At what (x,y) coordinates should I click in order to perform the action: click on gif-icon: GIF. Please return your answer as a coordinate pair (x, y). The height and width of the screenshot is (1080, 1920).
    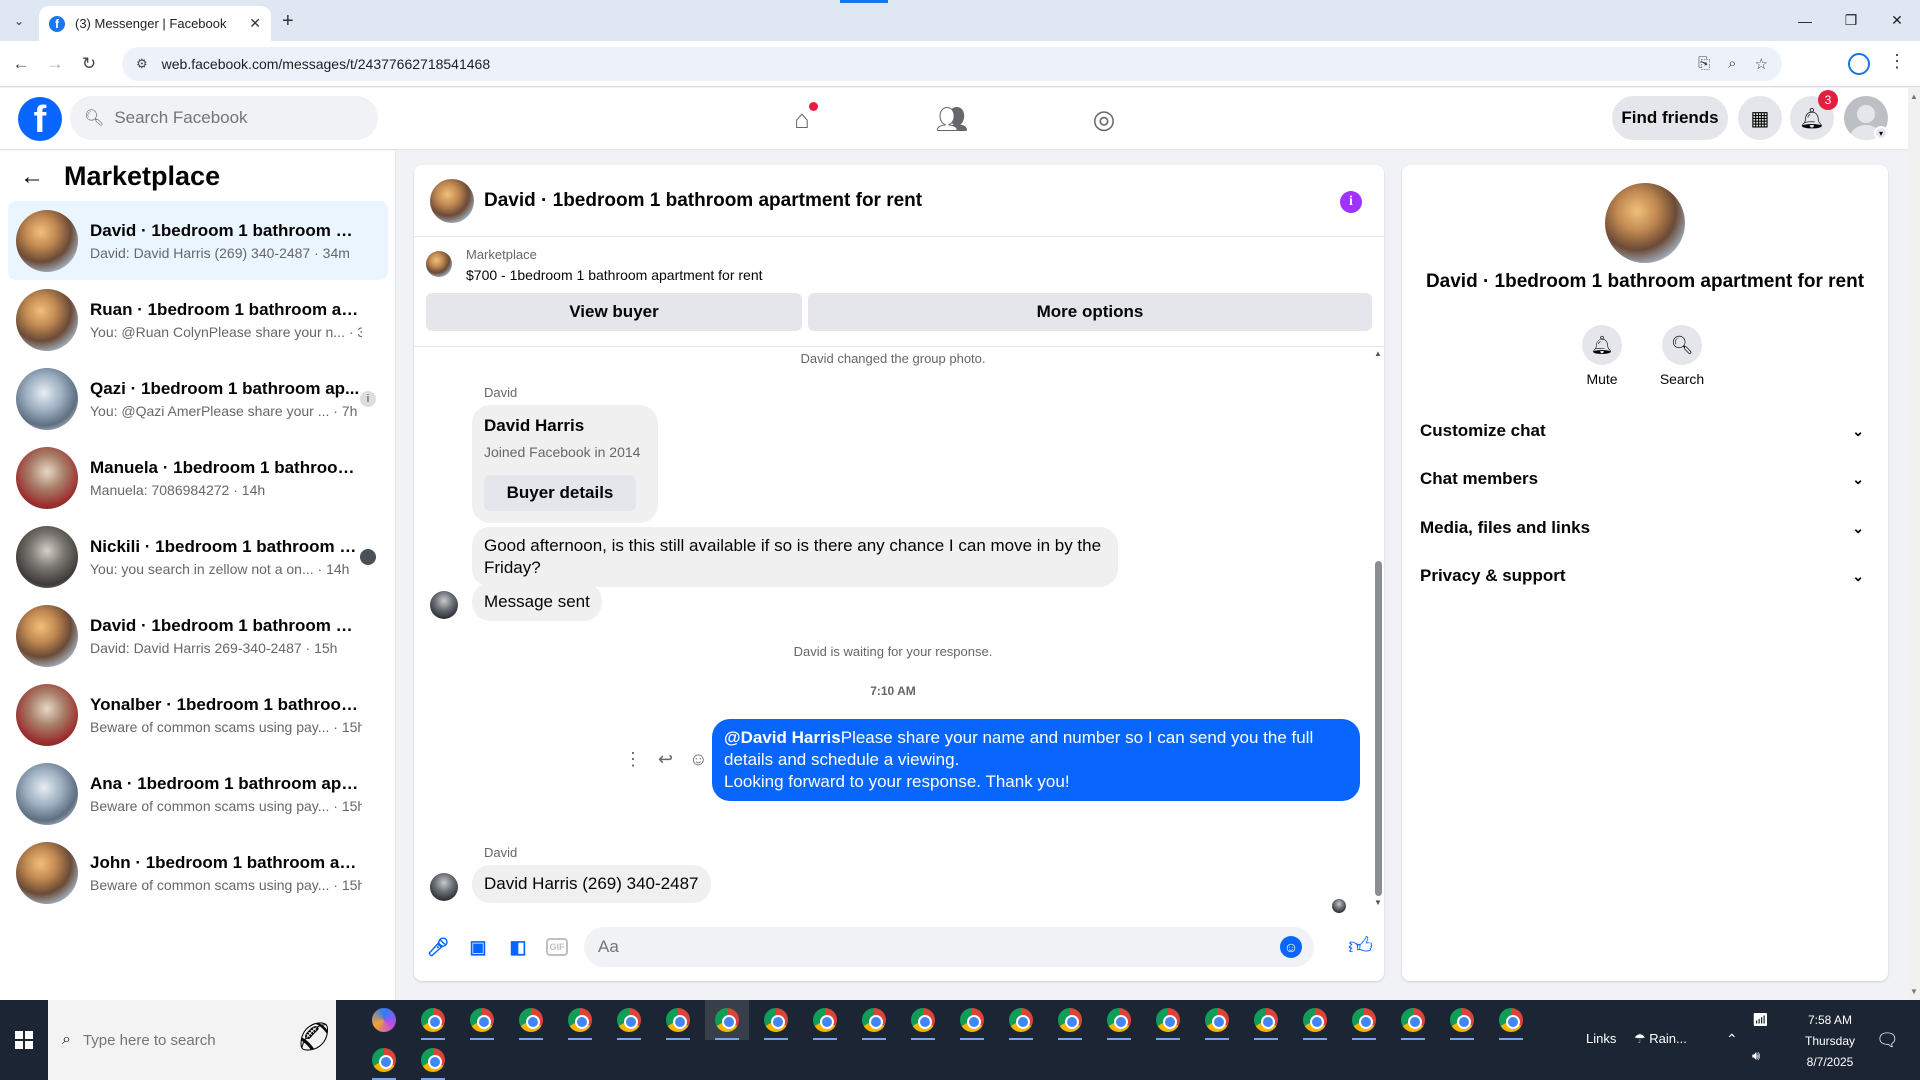
    Looking at the image, I should click on (557, 947).